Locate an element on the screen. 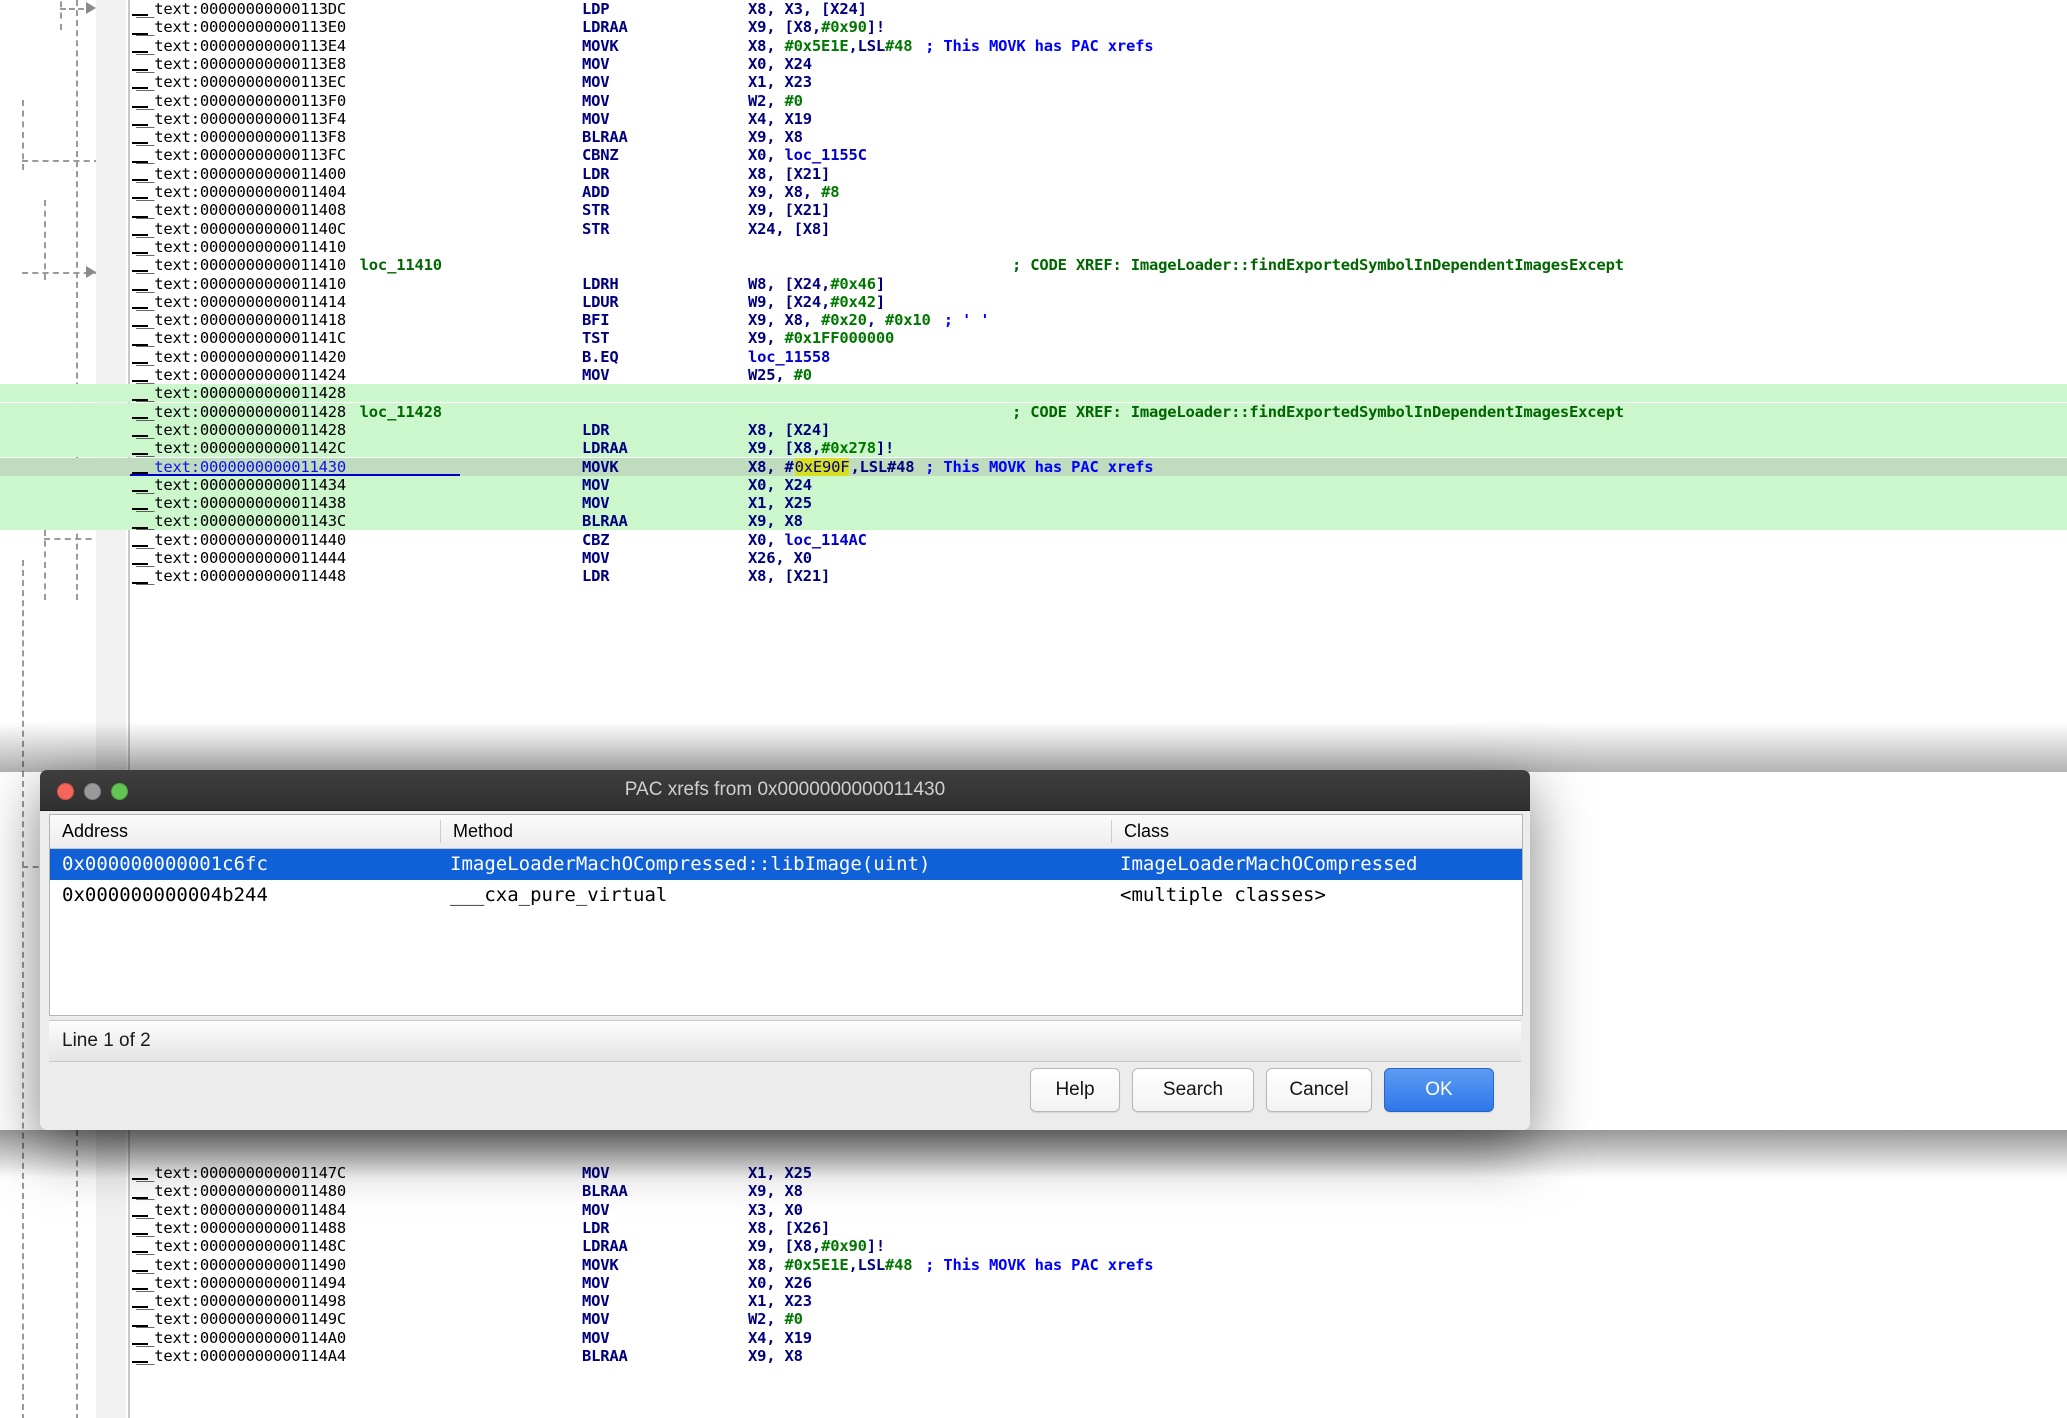 The height and width of the screenshot is (1418, 2067). line-segment: __text:0000000000011430 is located at coordinates (241, 466).